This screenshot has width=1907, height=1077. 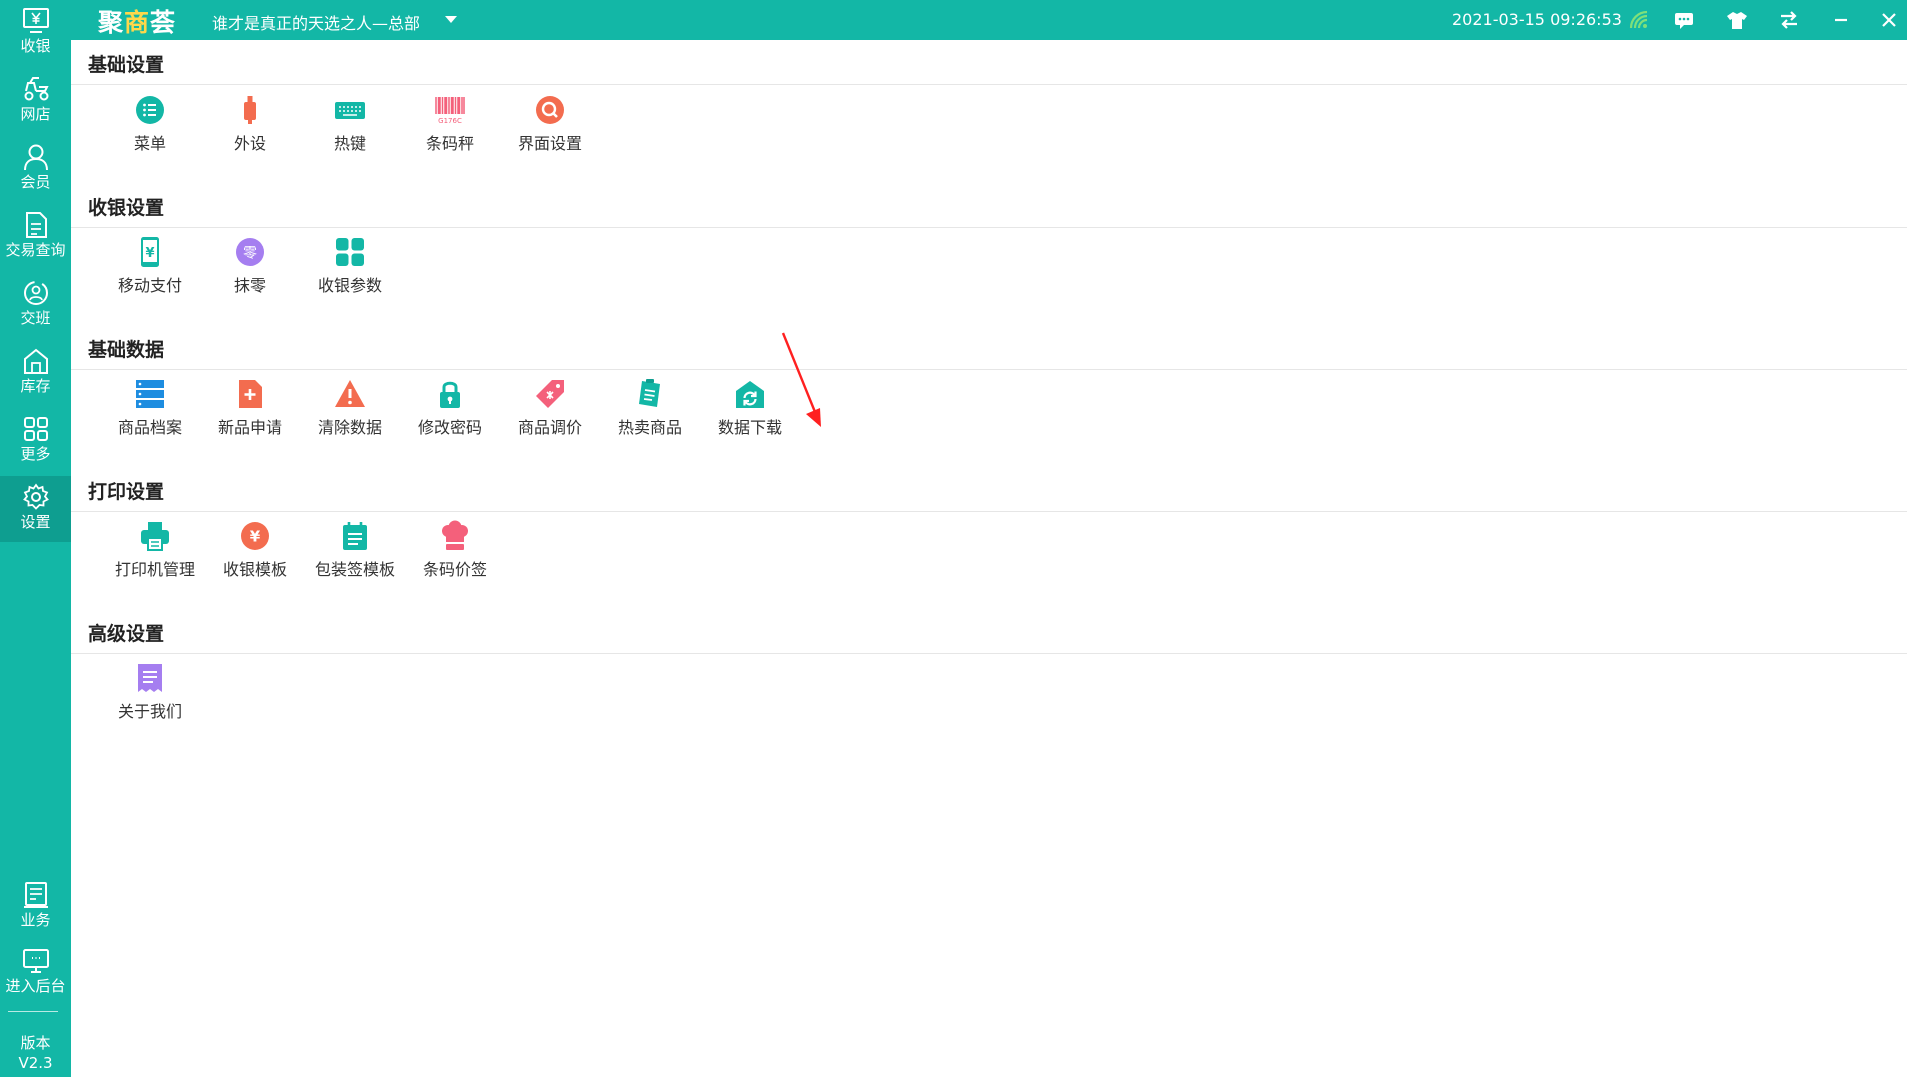 I want to click on tile-round-off: 零 抹零, so click(x=250, y=271).